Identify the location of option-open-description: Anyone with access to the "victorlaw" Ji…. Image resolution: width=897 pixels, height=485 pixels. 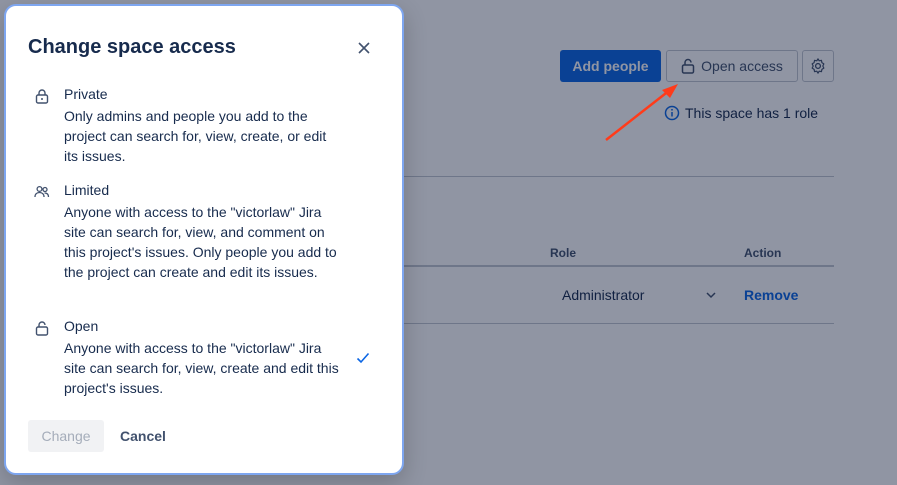
(201, 368).